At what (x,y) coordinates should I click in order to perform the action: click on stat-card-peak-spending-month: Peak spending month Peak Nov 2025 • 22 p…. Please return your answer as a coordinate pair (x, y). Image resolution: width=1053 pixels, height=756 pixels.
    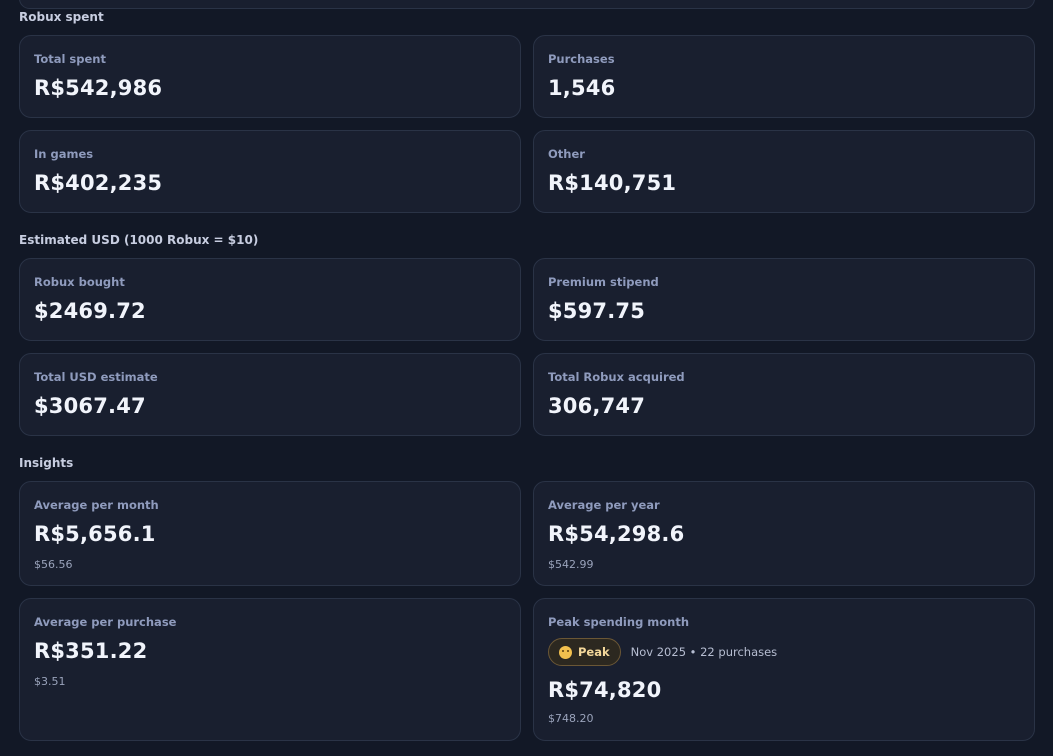
    Looking at the image, I should click on (784, 669).